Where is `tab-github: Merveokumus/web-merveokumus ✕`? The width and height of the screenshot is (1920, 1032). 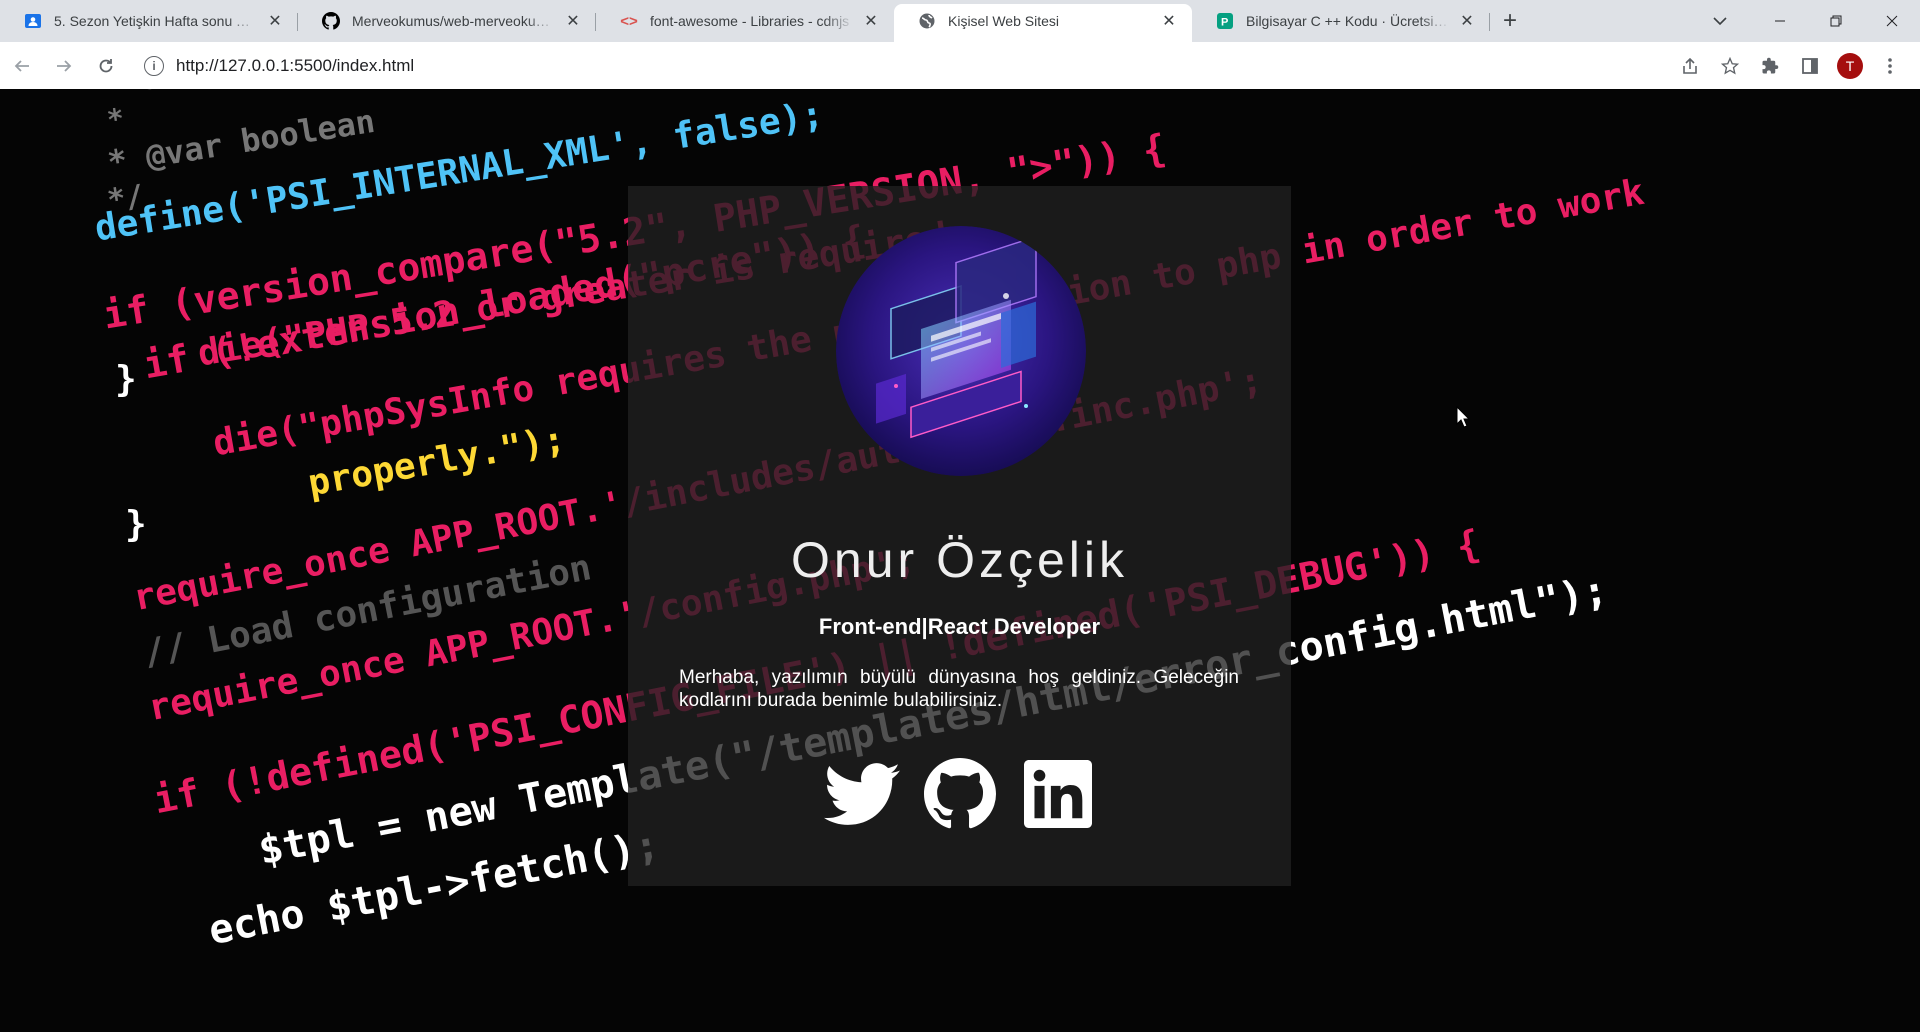
tab-github: Merveokumus/web-merveokumus ✕ is located at coordinates (447, 21).